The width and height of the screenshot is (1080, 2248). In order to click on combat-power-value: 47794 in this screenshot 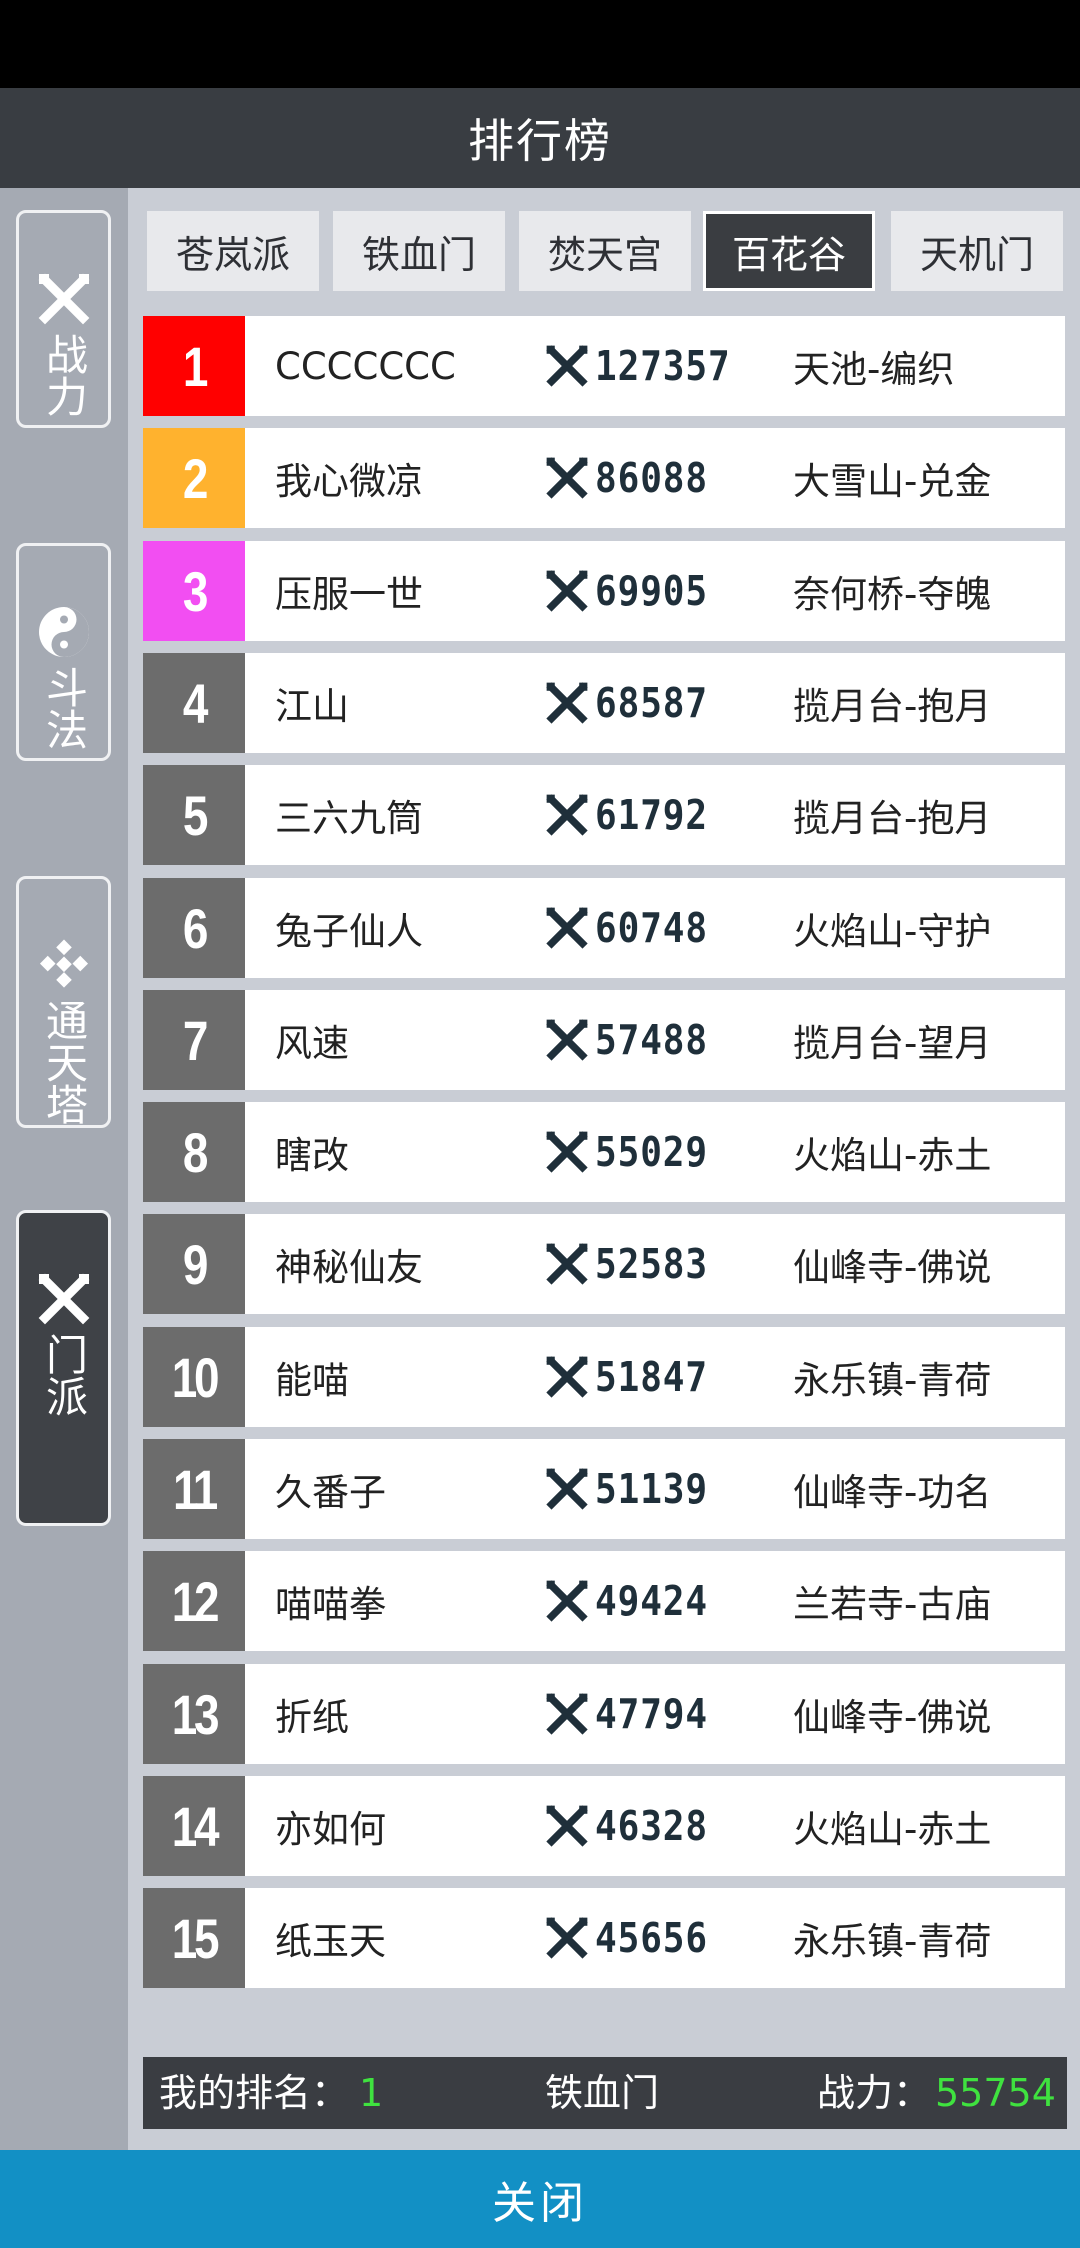, I will do `click(652, 1714)`.